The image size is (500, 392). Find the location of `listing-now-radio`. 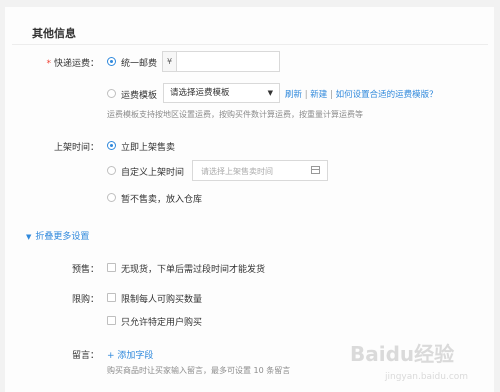

listing-now-radio is located at coordinates (111, 145).